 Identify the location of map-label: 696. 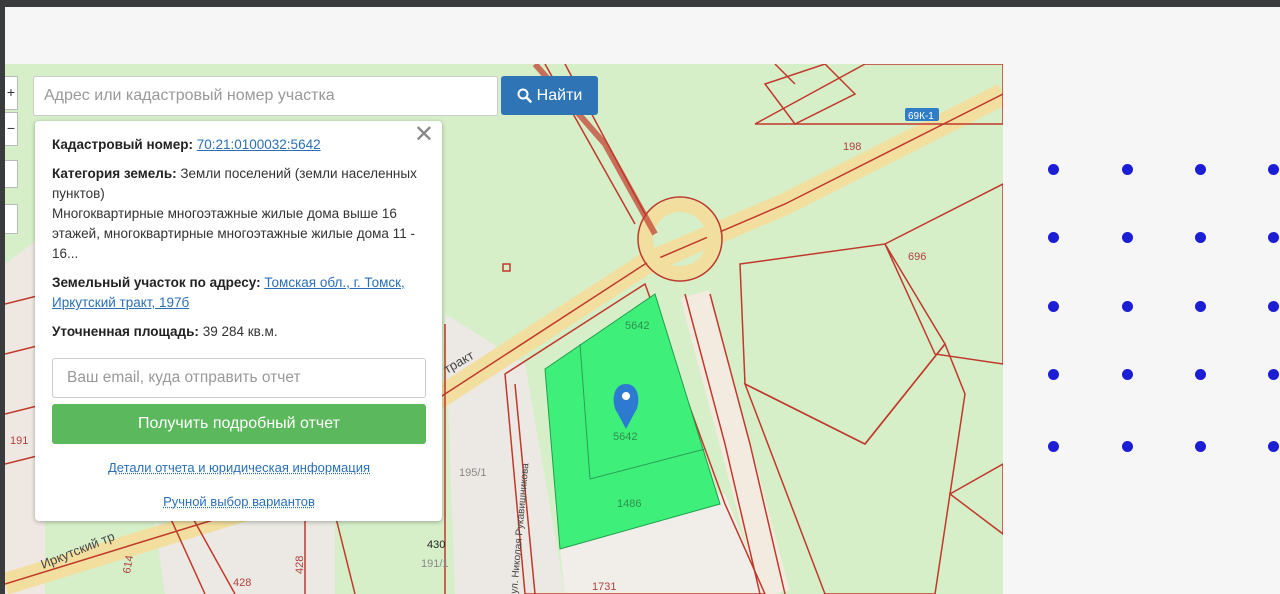
(917, 257).